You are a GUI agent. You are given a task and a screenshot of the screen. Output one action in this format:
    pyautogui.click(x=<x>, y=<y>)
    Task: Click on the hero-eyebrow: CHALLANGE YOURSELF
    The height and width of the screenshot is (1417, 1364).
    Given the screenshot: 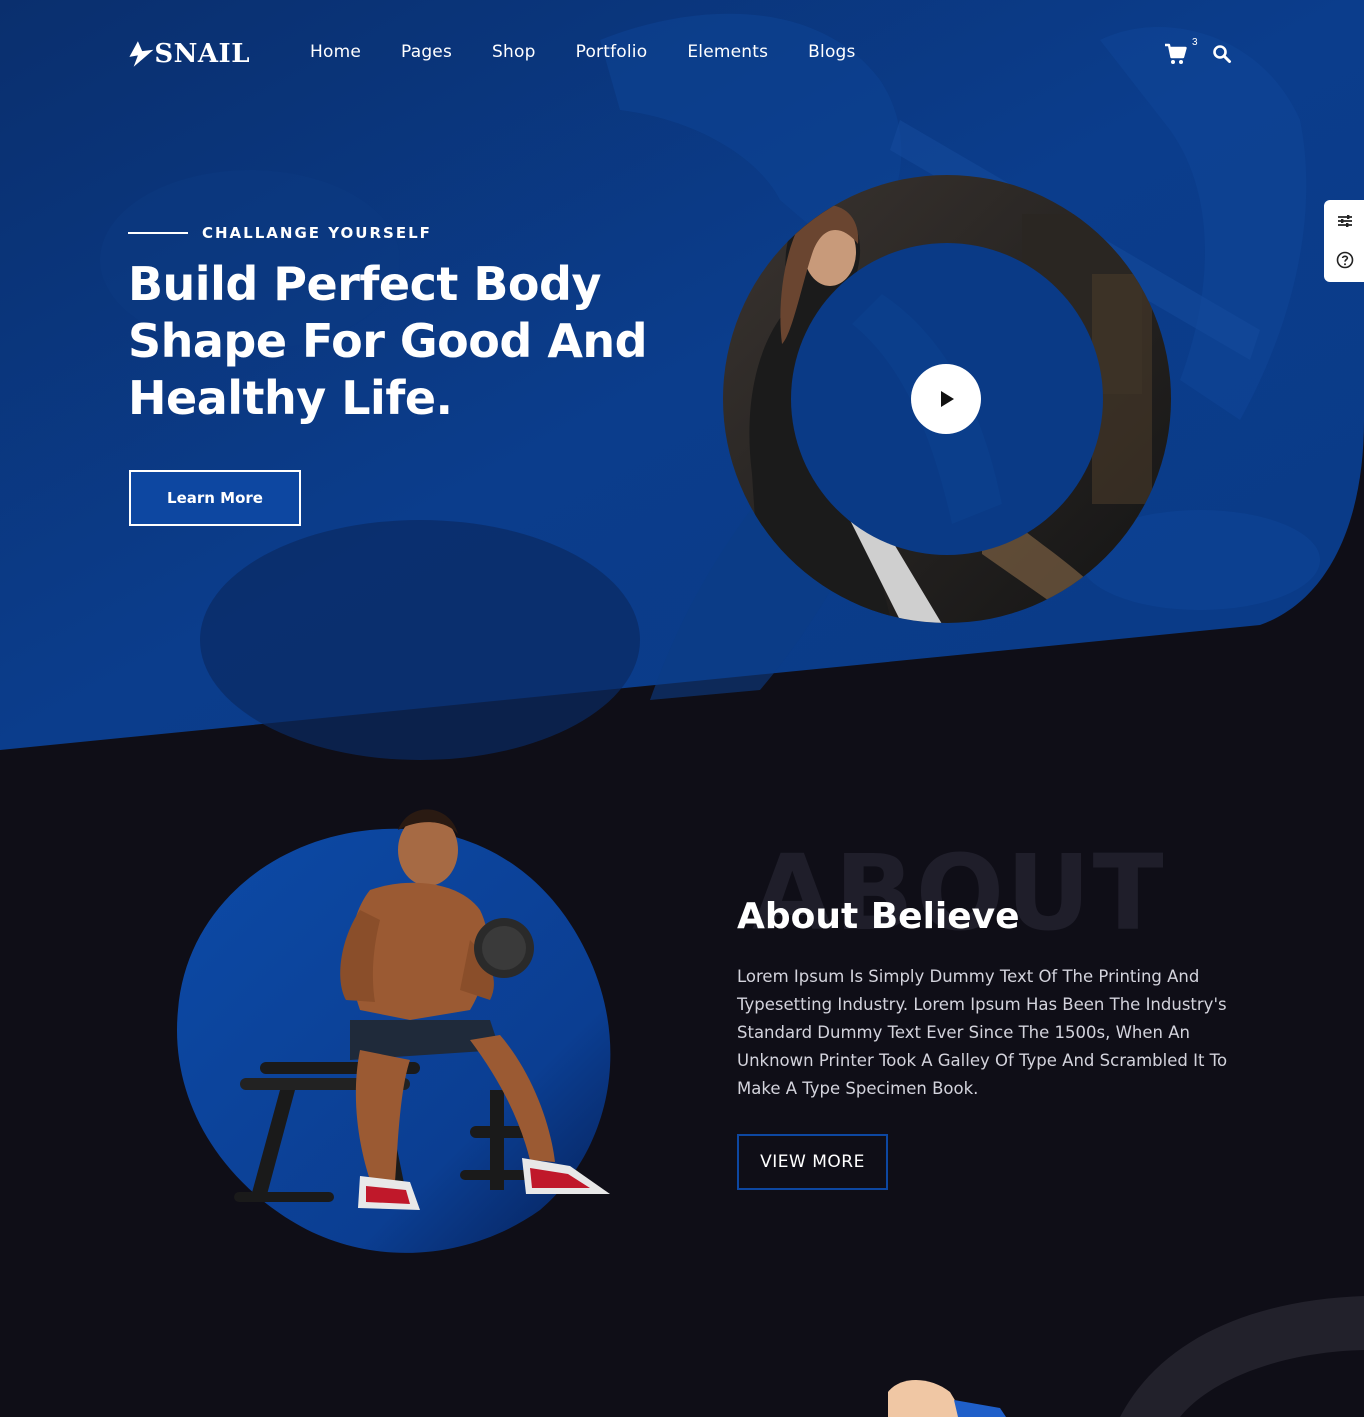 What is the action you would take?
    pyautogui.click(x=280, y=233)
    